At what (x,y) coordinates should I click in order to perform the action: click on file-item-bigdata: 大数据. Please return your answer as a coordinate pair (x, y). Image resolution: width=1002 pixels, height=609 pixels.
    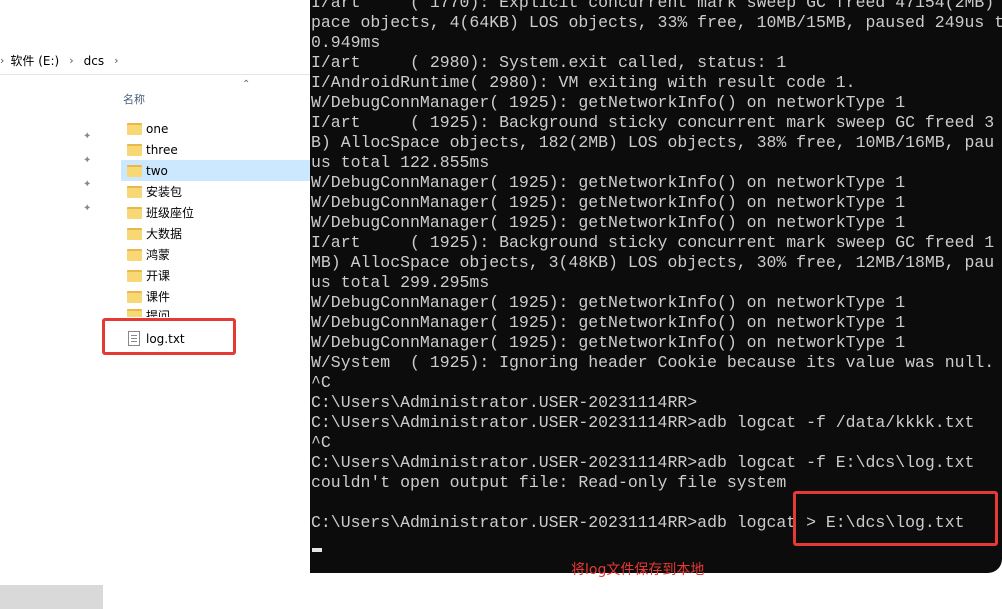
    Looking at the image, I should click on (215, 233).